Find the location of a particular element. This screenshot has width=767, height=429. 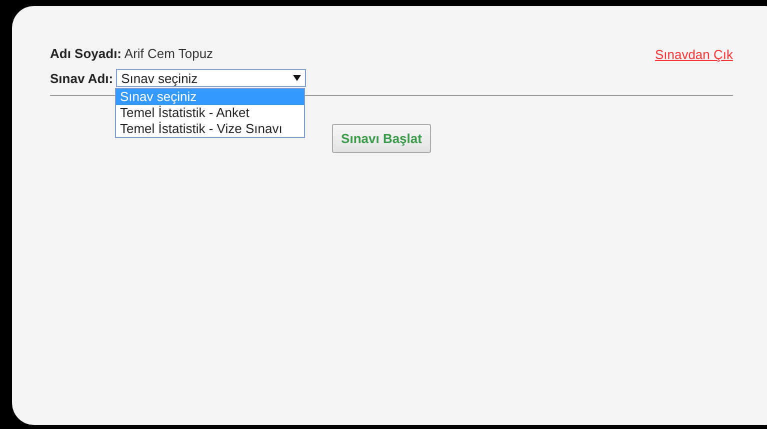

exam-dropdown: Sınav seçiniz is located at coordinates (211, 78).